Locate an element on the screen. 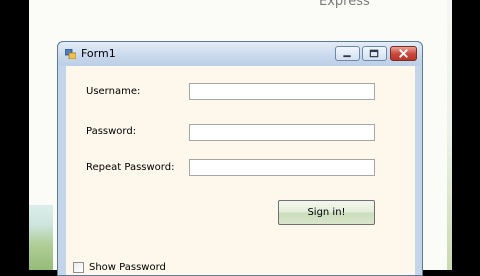  username-label: Username: is located at coordinates (113, 91).